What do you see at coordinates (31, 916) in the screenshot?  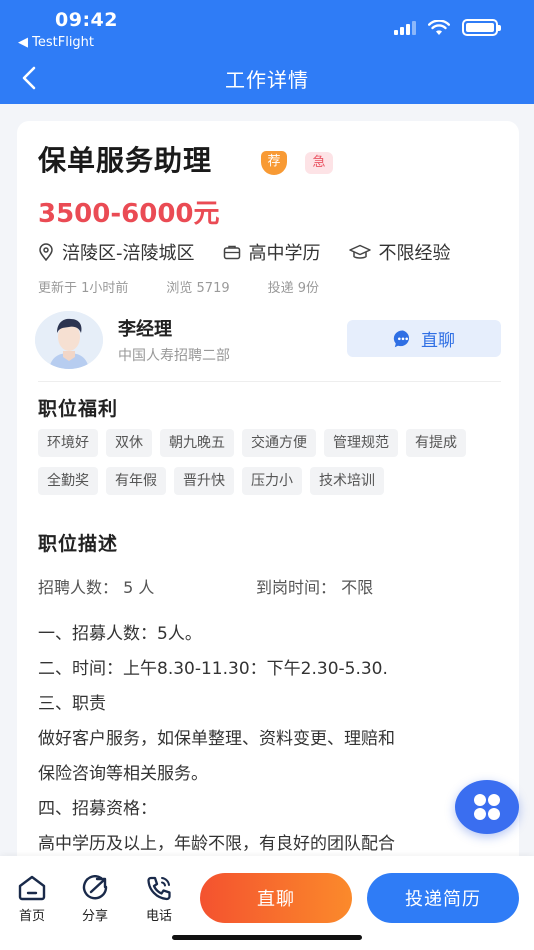 I see `tab-home-label: 首页` at bounding box center [31, 916].